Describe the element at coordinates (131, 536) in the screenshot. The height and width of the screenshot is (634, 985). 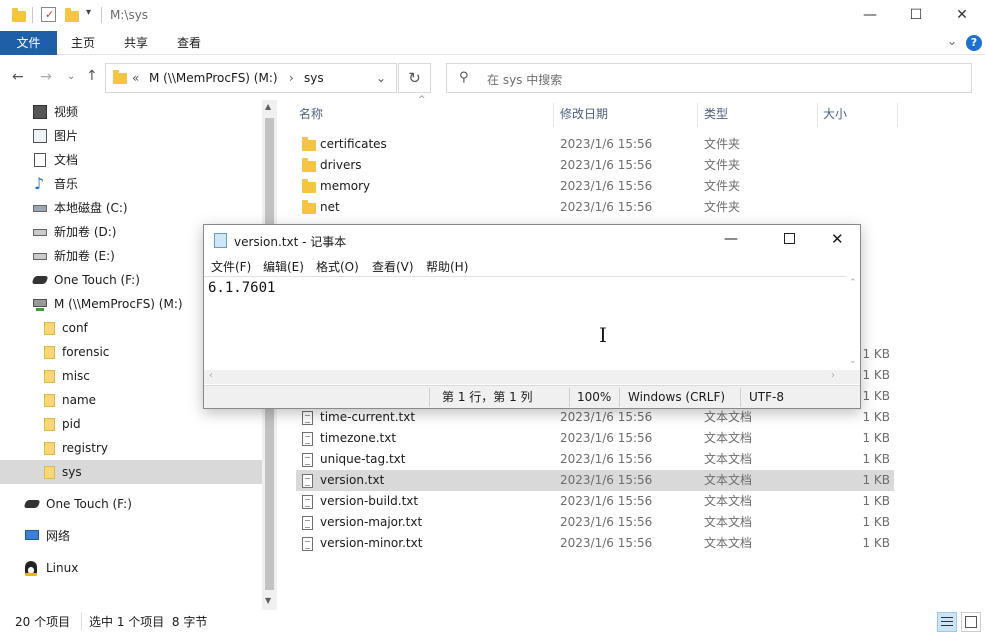
I see `sidebar-item-network: 网络` at that location.